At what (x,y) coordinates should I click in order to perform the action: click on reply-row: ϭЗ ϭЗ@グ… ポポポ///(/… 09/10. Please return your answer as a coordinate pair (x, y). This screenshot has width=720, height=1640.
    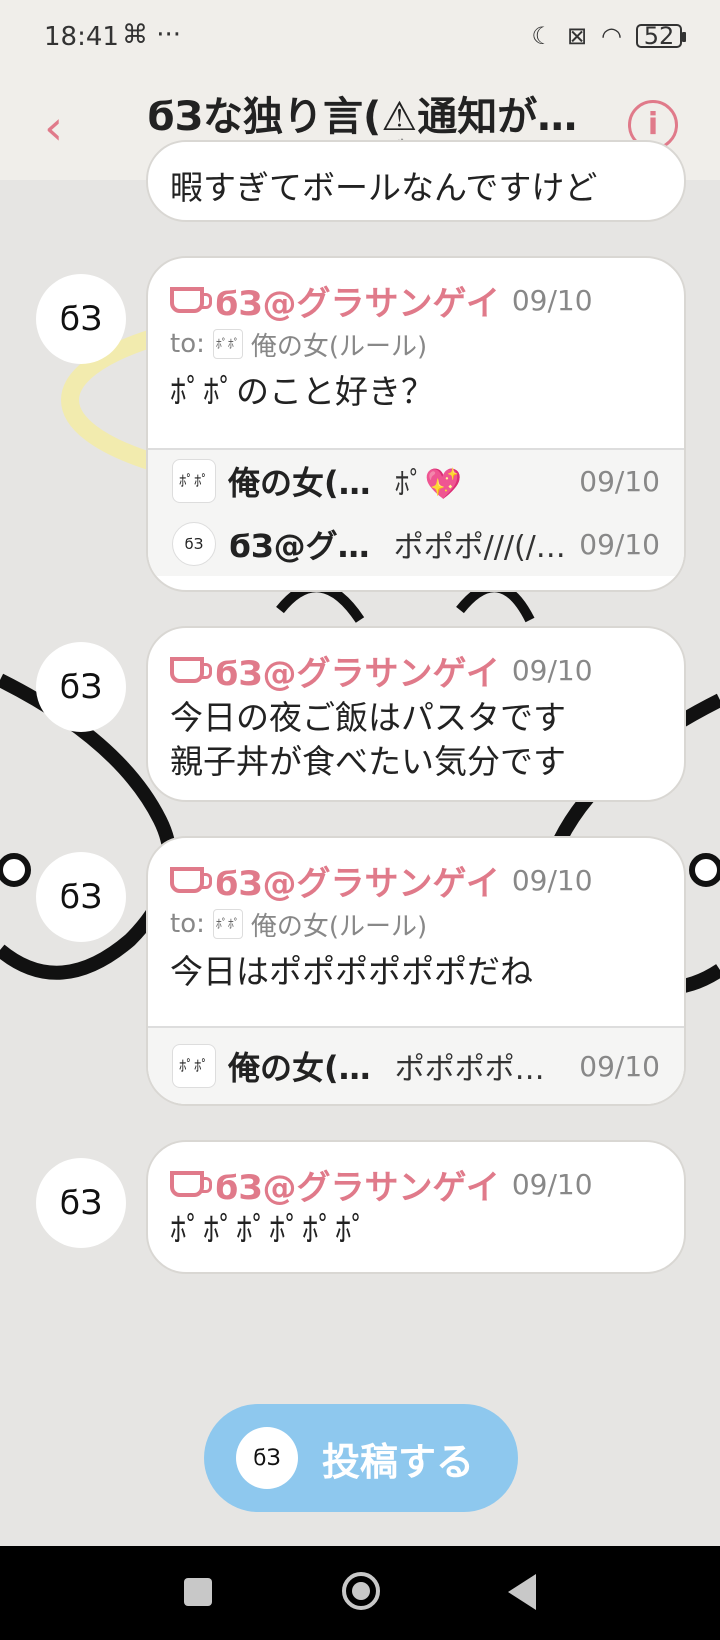
    Looking at the image, I should click on (416, 544).